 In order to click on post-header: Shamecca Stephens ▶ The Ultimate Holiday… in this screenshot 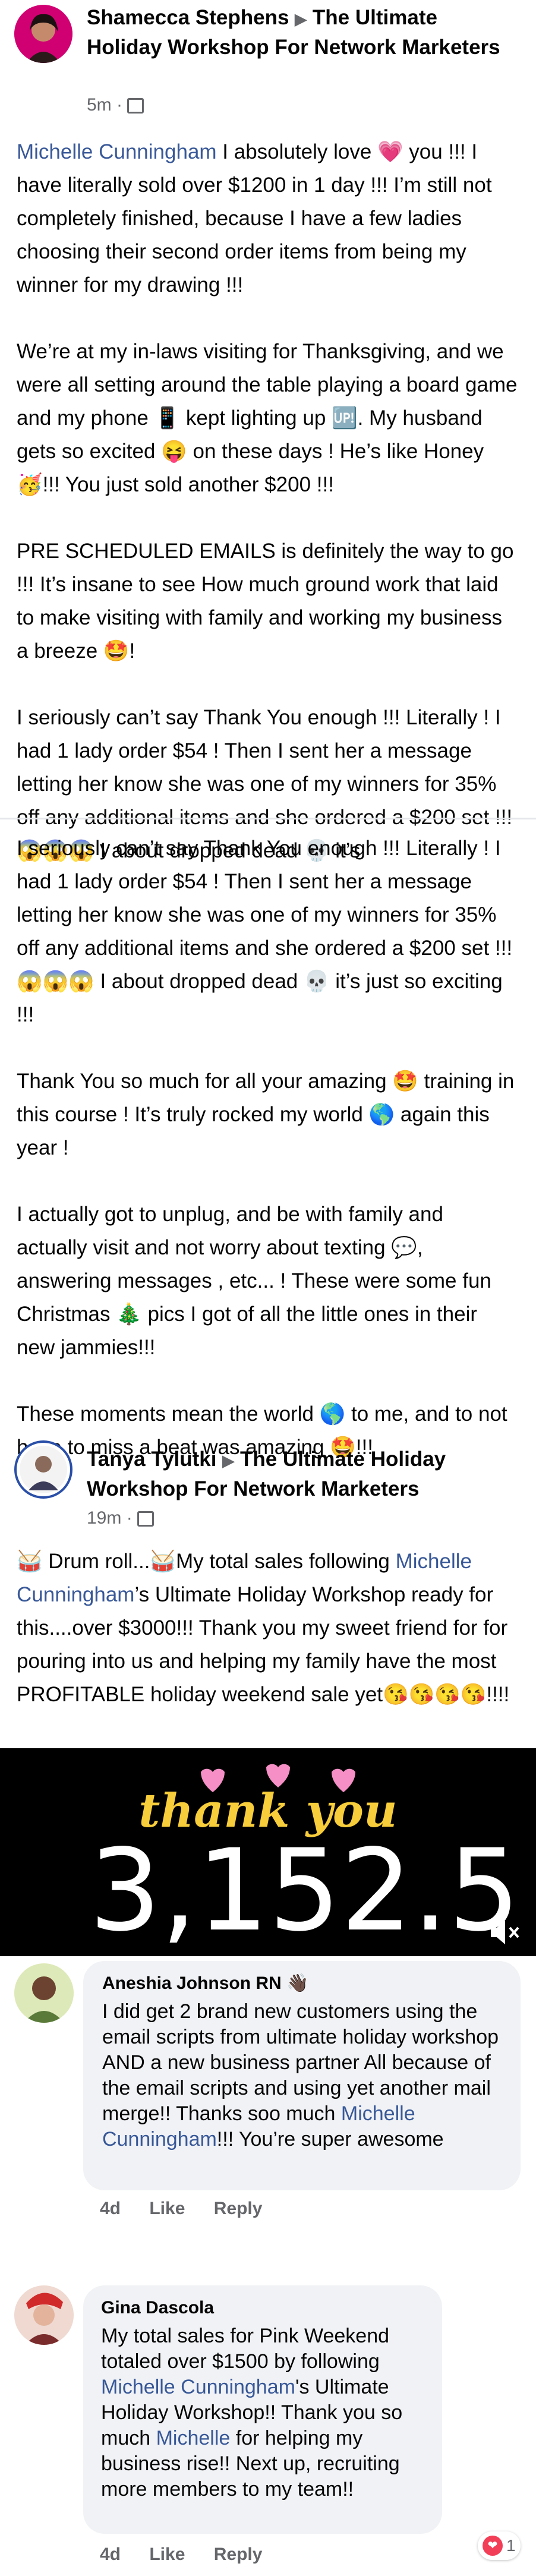, I will do `click(301, 33)`.